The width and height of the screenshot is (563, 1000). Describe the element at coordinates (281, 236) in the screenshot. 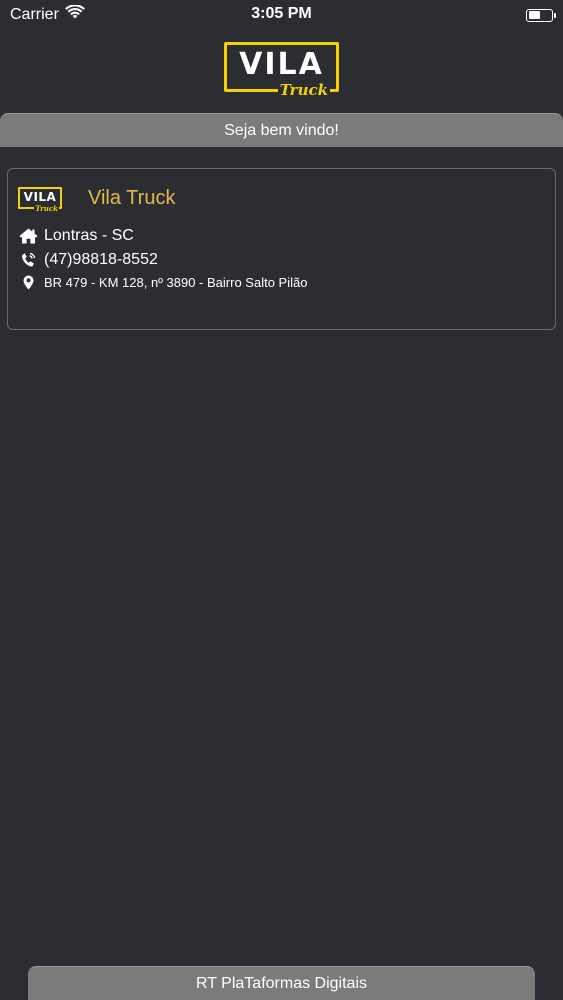

I see `city-row: Lontras - SC` at that location.